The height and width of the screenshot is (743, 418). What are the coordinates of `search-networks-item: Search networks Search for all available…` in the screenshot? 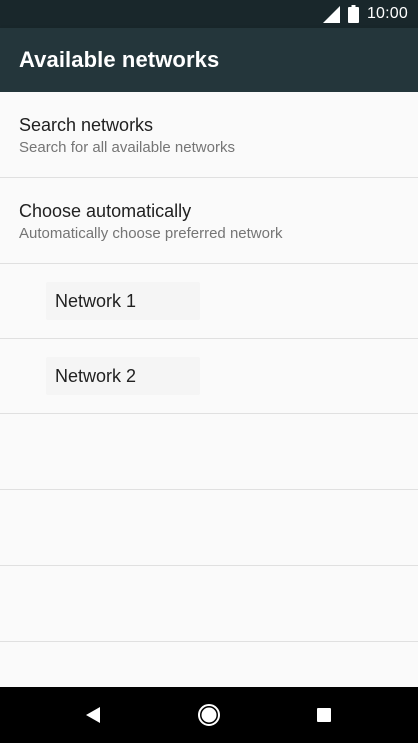 It's located at (209, 135).